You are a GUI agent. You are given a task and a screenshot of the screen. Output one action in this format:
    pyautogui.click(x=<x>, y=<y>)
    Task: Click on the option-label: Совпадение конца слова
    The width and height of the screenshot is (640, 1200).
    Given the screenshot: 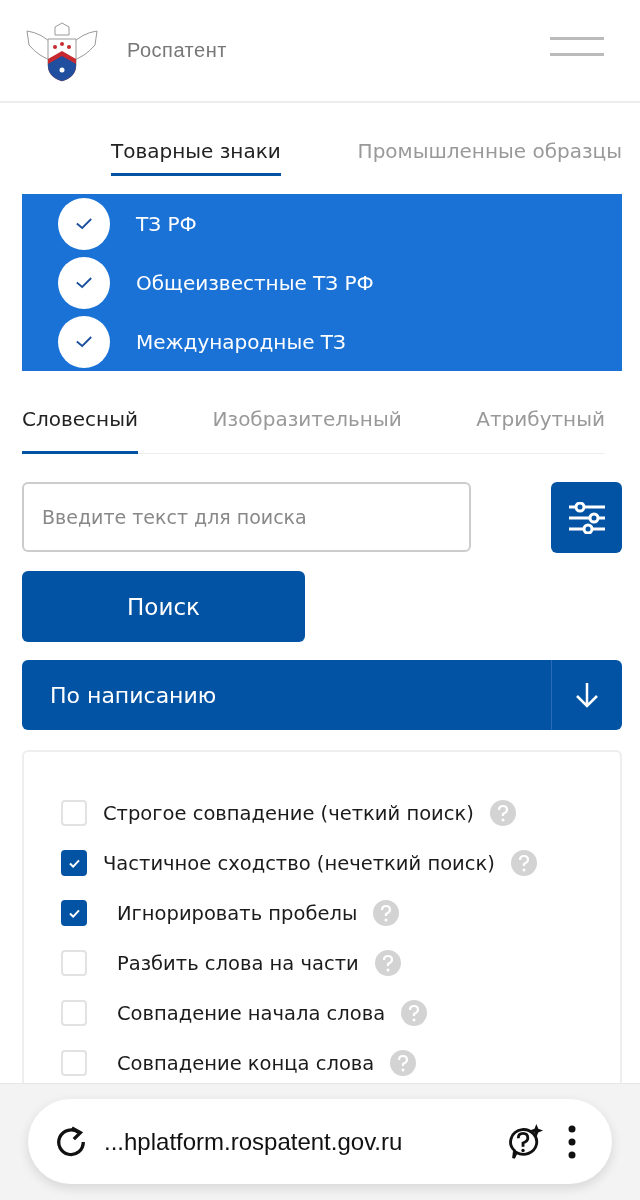 What is the action you would take?
    pyautogui.click(x=246, y=1063)
    